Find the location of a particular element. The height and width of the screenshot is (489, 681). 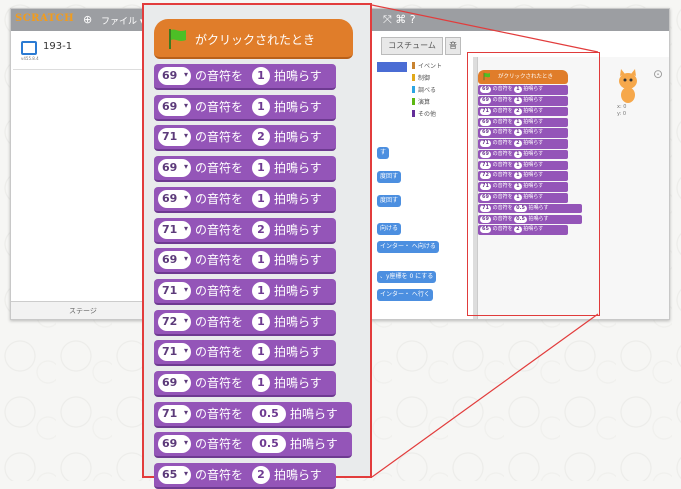

note-number-dropdown: 65 ▾ is located at coordinates (174, 475).